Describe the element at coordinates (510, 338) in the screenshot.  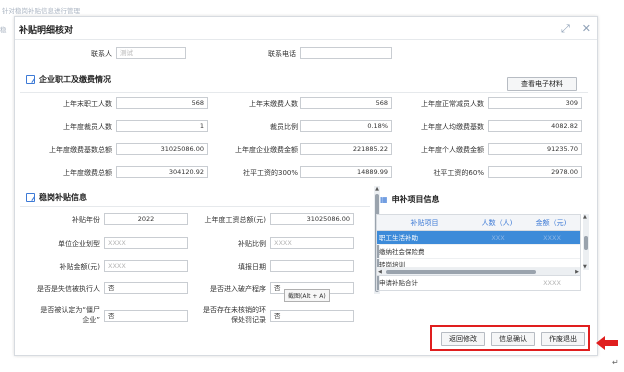
I see `highlight-box` at that location.